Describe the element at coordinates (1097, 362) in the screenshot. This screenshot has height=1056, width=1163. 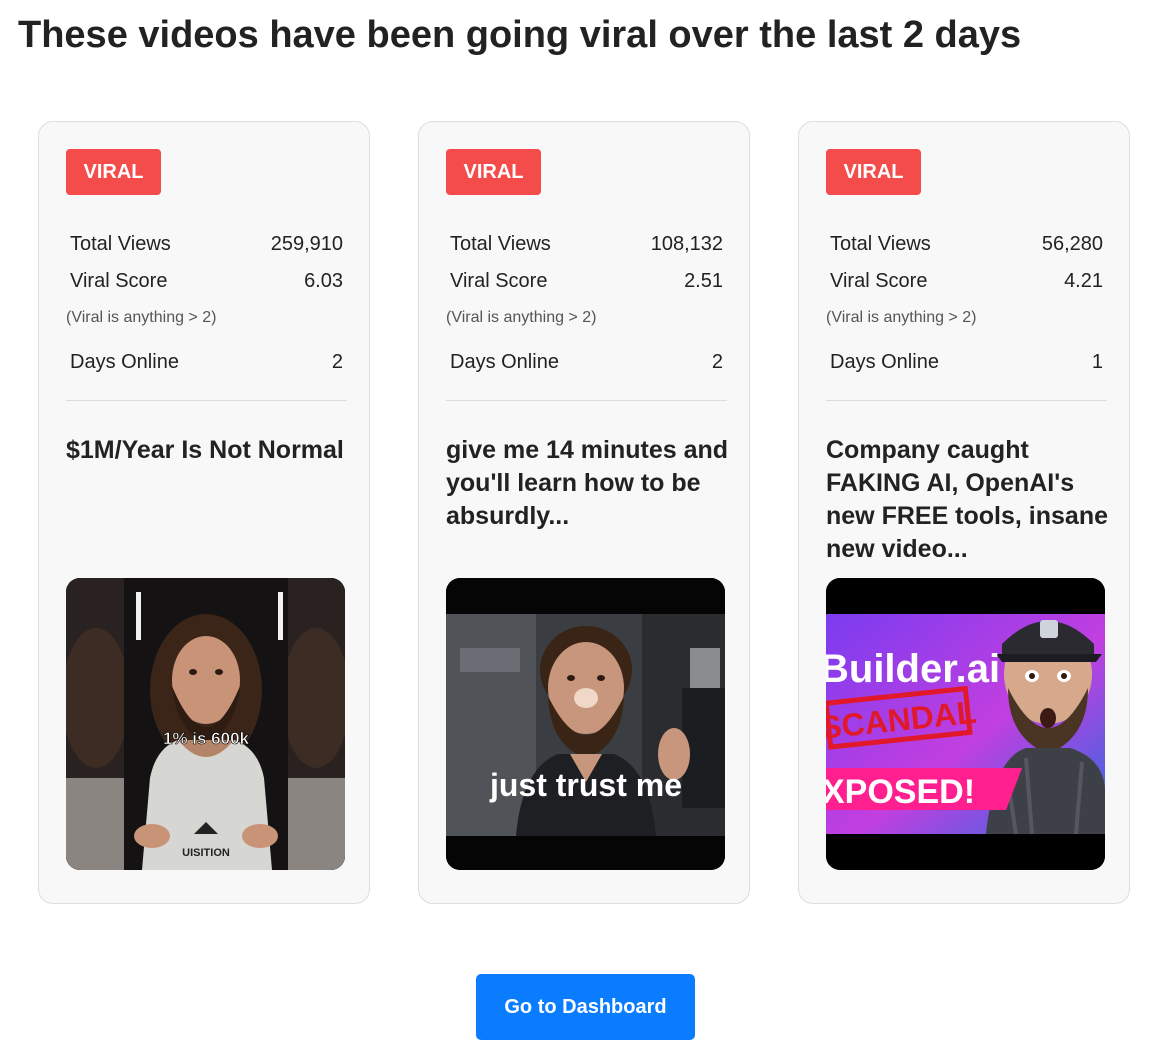
I see `days-online-value: 1` at that location.